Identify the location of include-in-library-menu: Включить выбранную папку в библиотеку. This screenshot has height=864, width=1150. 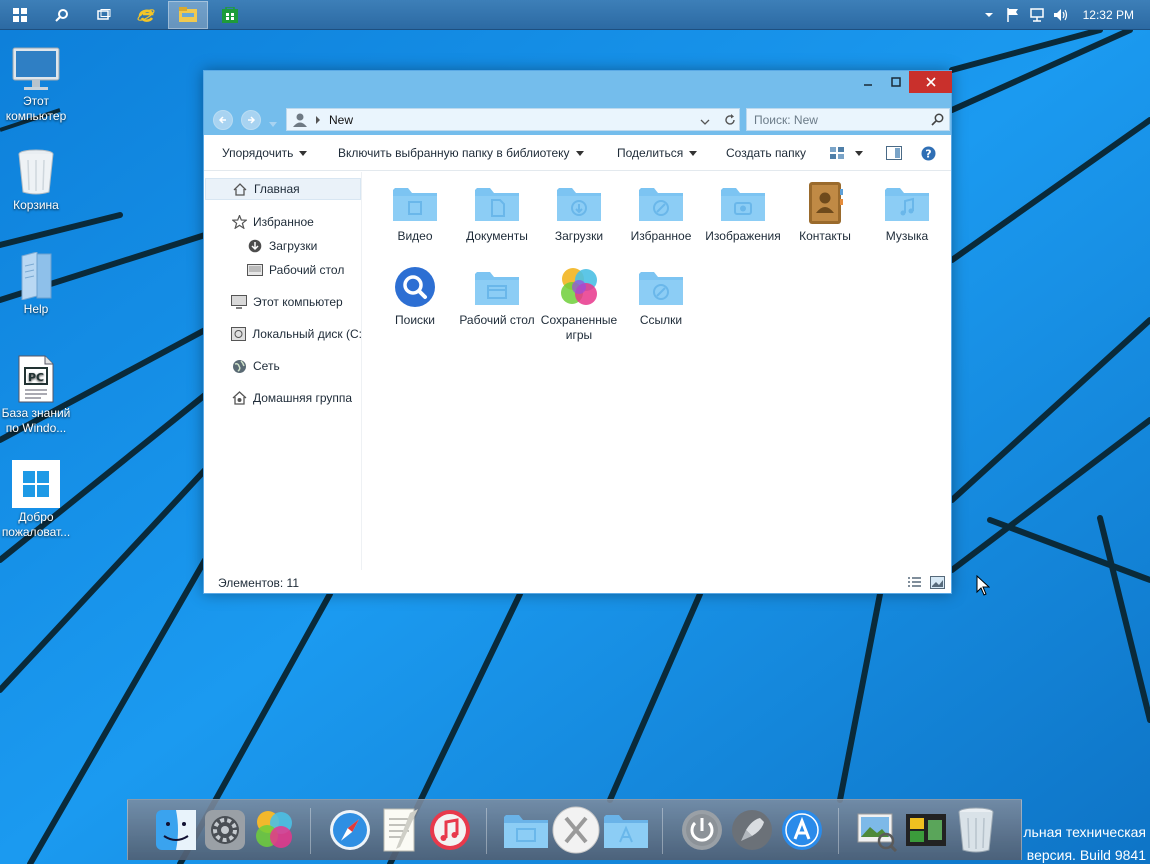
(461, 153).